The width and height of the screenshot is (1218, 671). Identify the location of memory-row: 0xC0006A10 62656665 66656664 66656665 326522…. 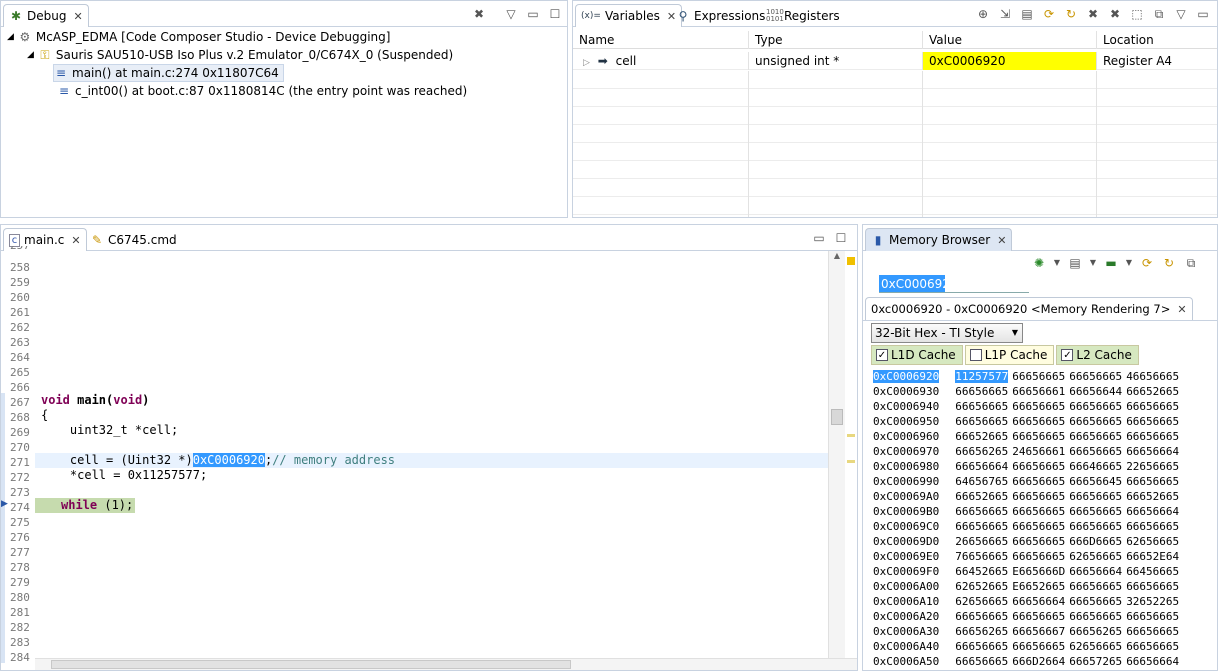
(1026, 601).